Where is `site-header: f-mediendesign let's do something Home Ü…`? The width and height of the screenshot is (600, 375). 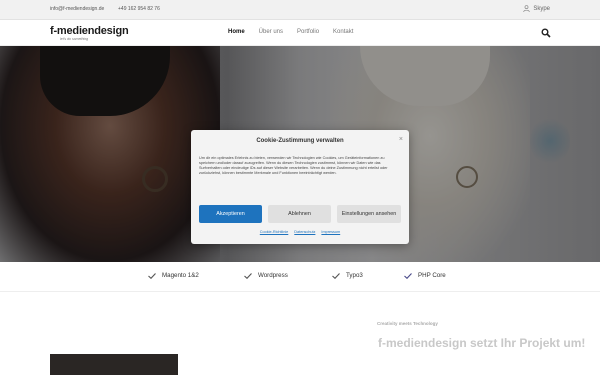 site-header: f-mediendesign let's do something Home Ü… is located at coordinates (300, 33).